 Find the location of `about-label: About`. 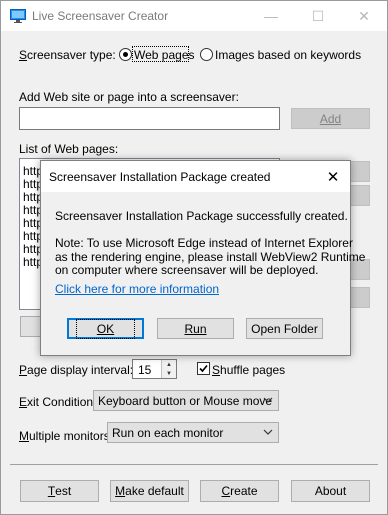

about-label: About is located at coordinates (330, 491).